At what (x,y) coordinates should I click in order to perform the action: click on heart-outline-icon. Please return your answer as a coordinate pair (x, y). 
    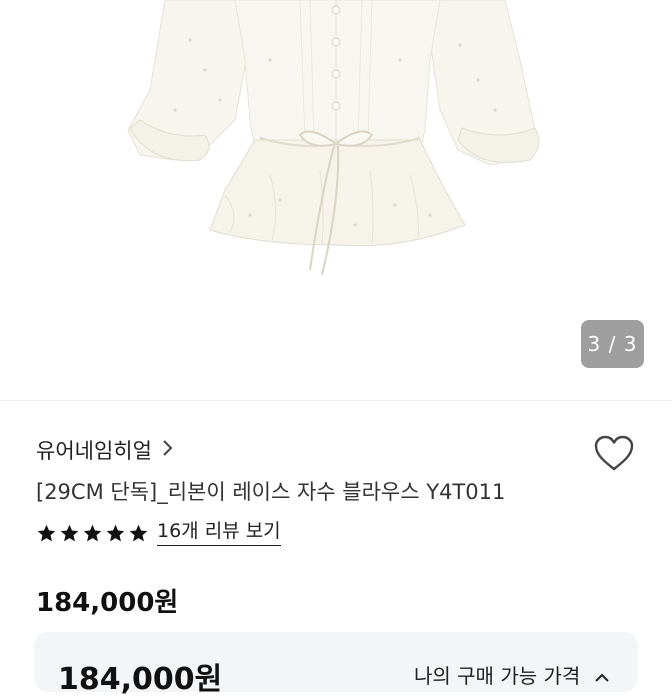
    Looking at the image, I should click on (614, 453).